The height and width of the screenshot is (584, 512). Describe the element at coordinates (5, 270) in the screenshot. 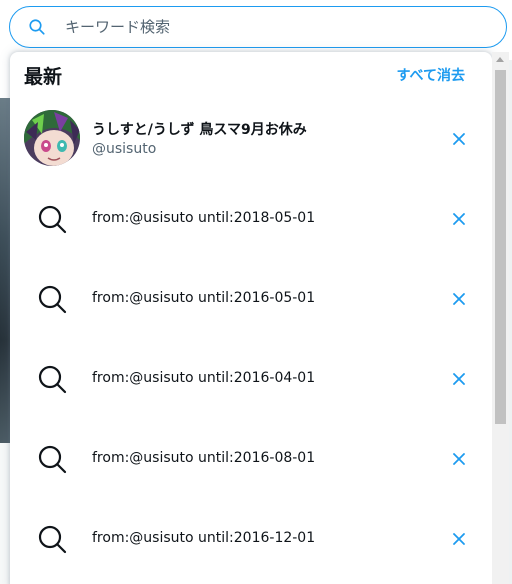

I see `background-page-peek` at that location.